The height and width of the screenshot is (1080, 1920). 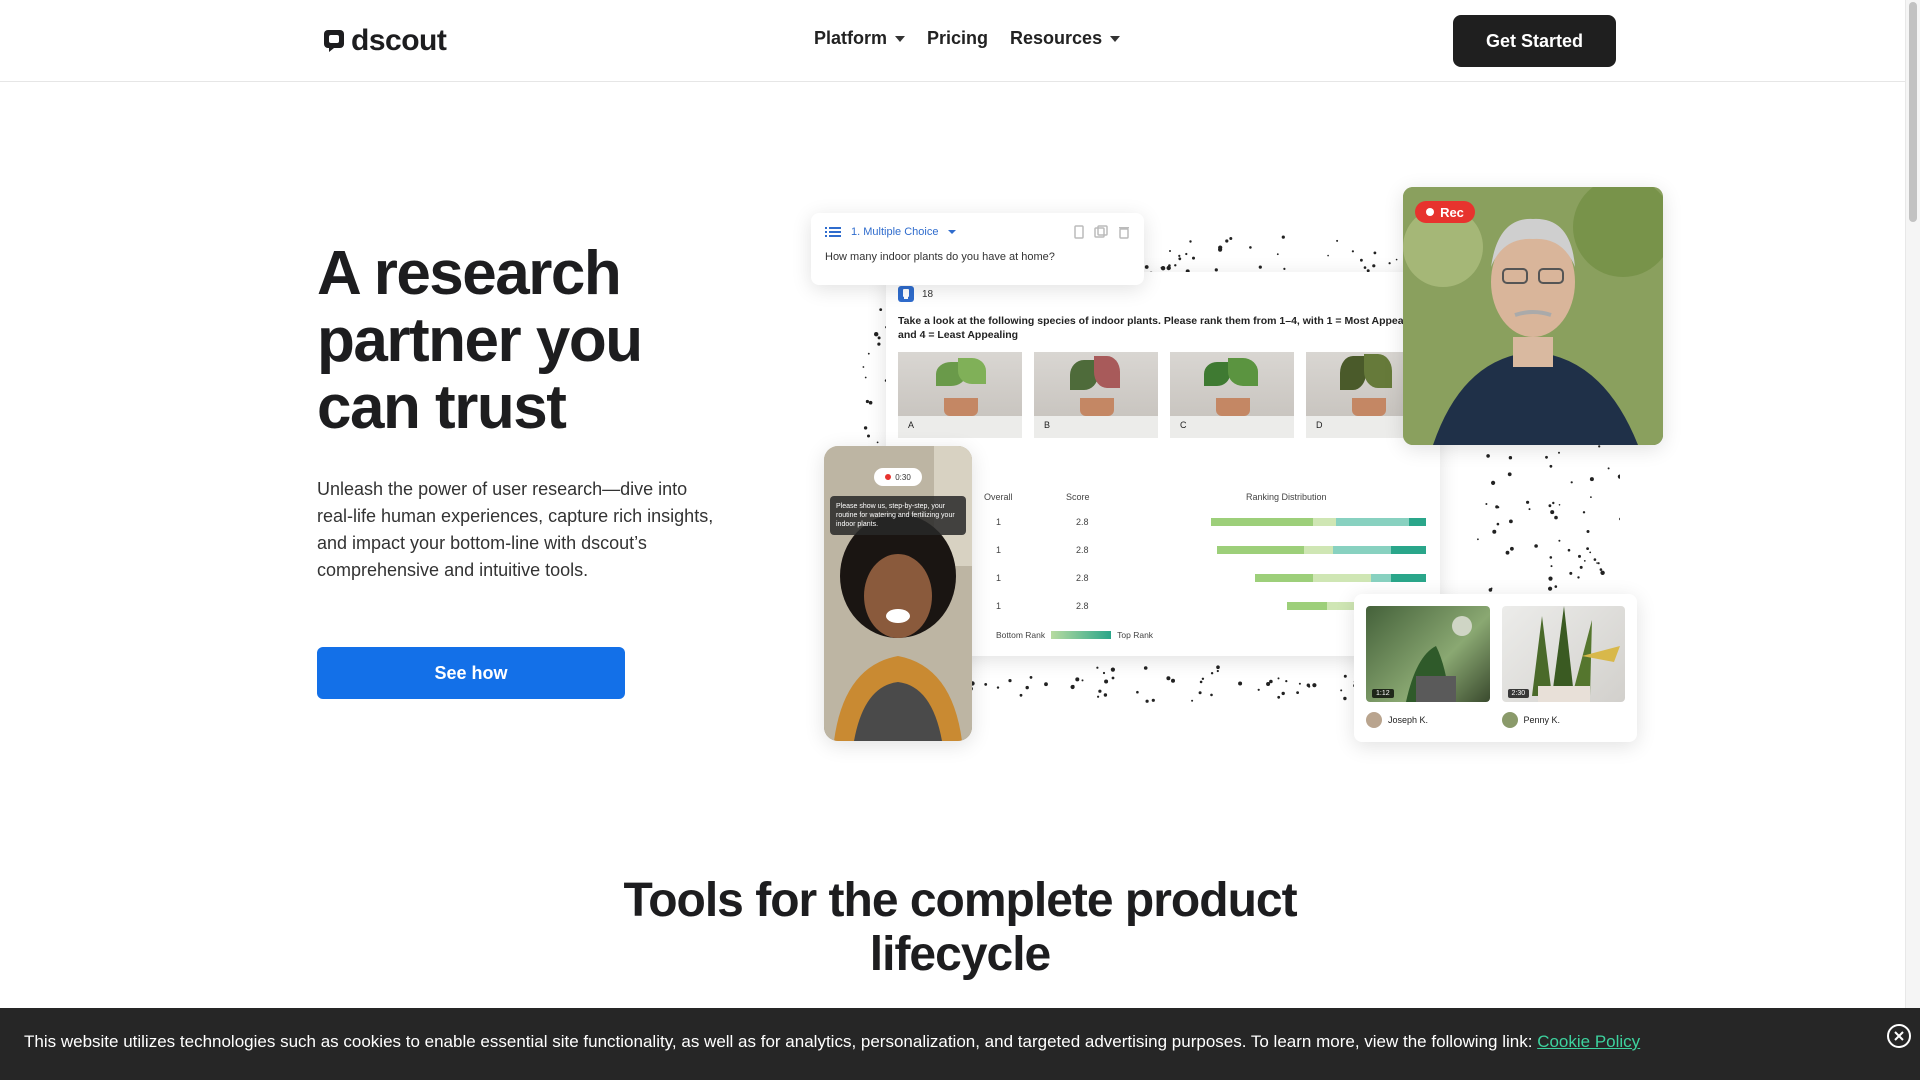 What do you see at coordinates (1495, 654) in the screenshot?
I see `clip-thumbnails: 1:12 2:30` at bounding box center [1495, 654].